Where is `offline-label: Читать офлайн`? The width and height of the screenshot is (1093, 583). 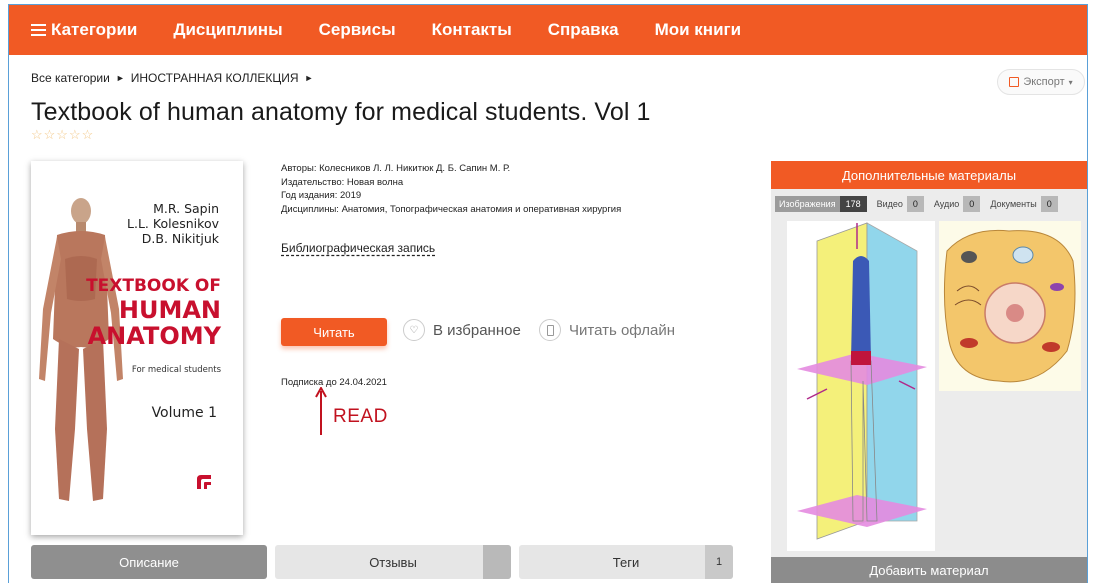 offline-label: Читать офлайн is located at coordinates (622, 330).